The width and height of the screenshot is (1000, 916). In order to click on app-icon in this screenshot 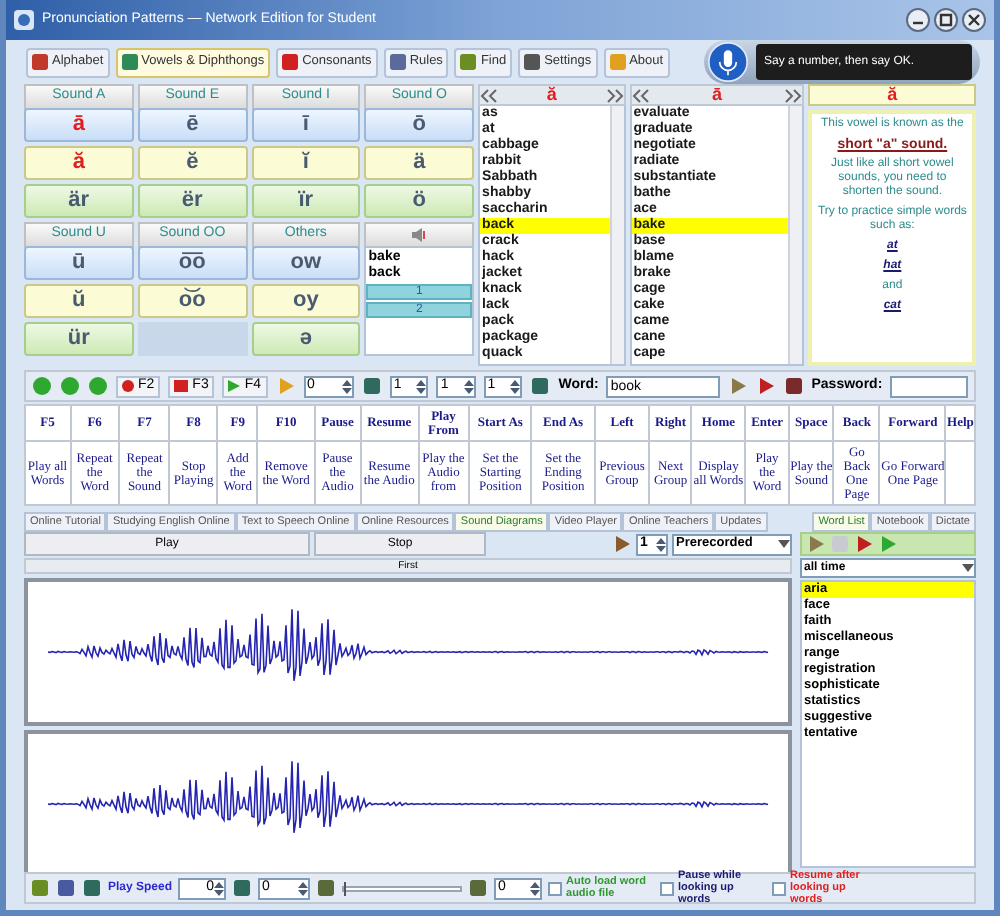, I will do `click(24, 20)`.